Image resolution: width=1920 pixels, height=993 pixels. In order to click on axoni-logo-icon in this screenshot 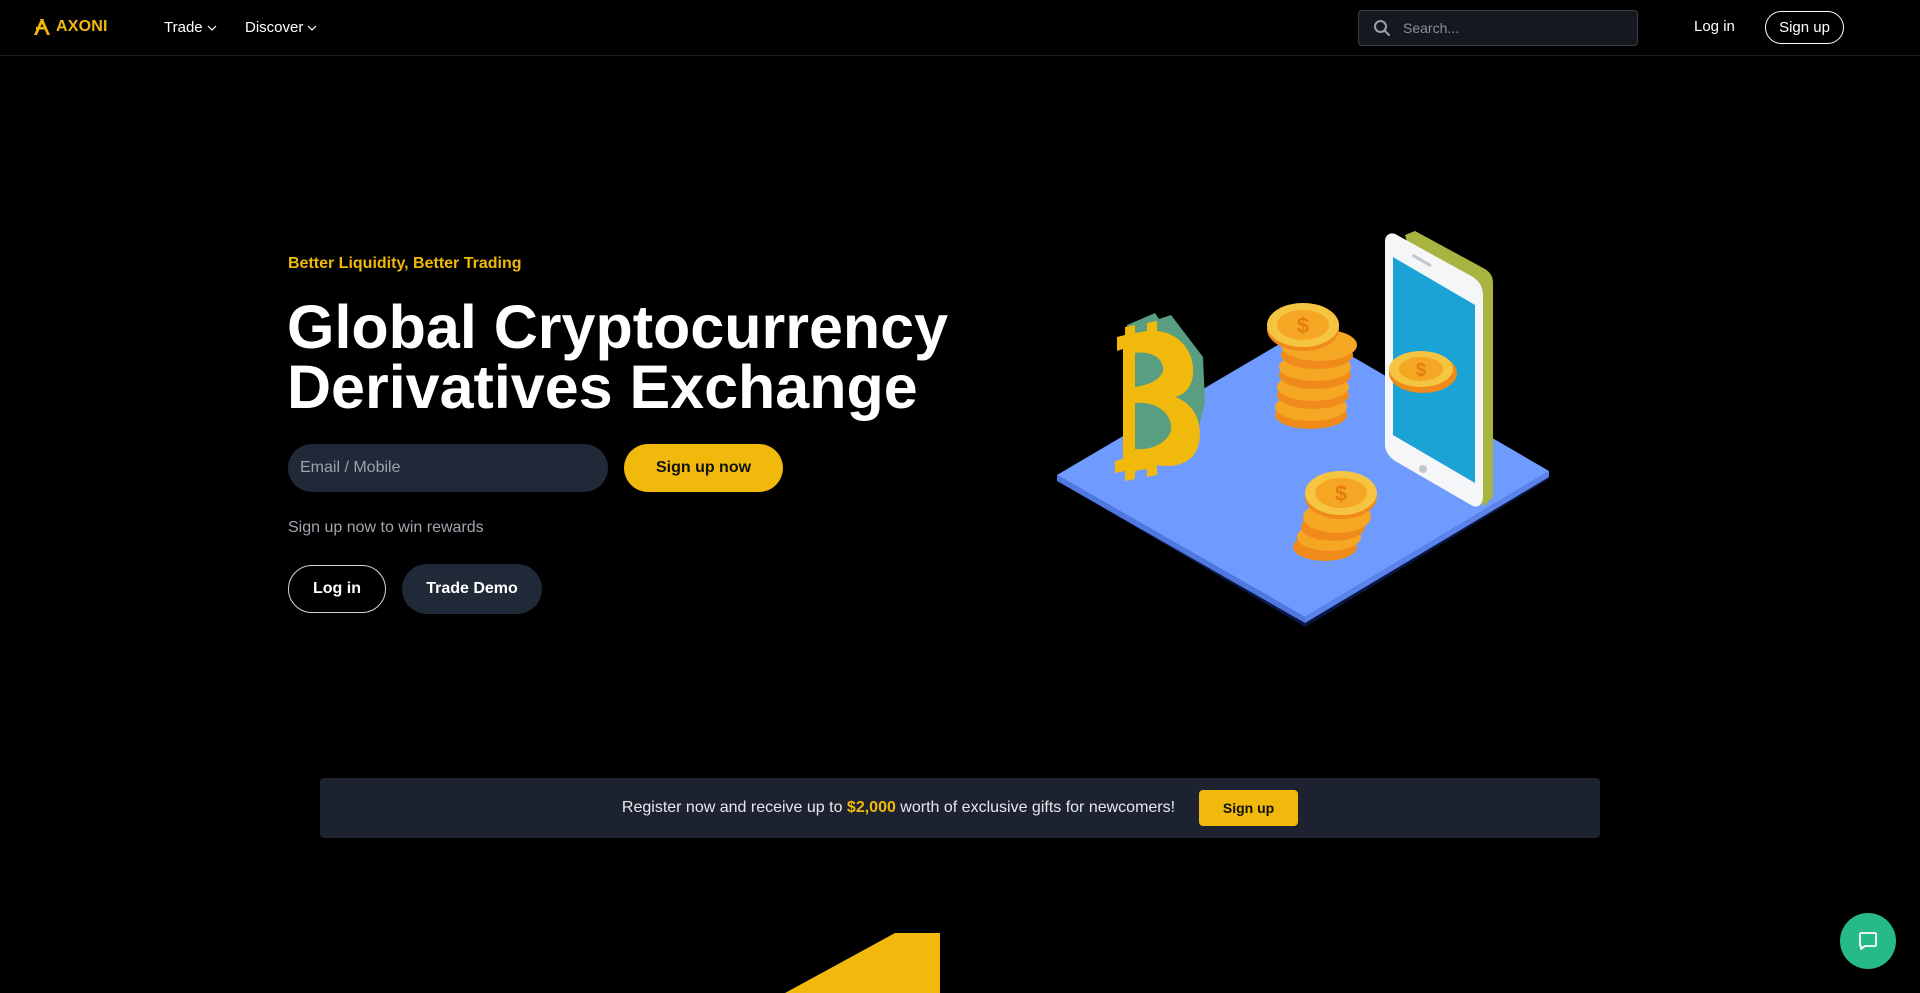, I will do `click(42, 27)`.